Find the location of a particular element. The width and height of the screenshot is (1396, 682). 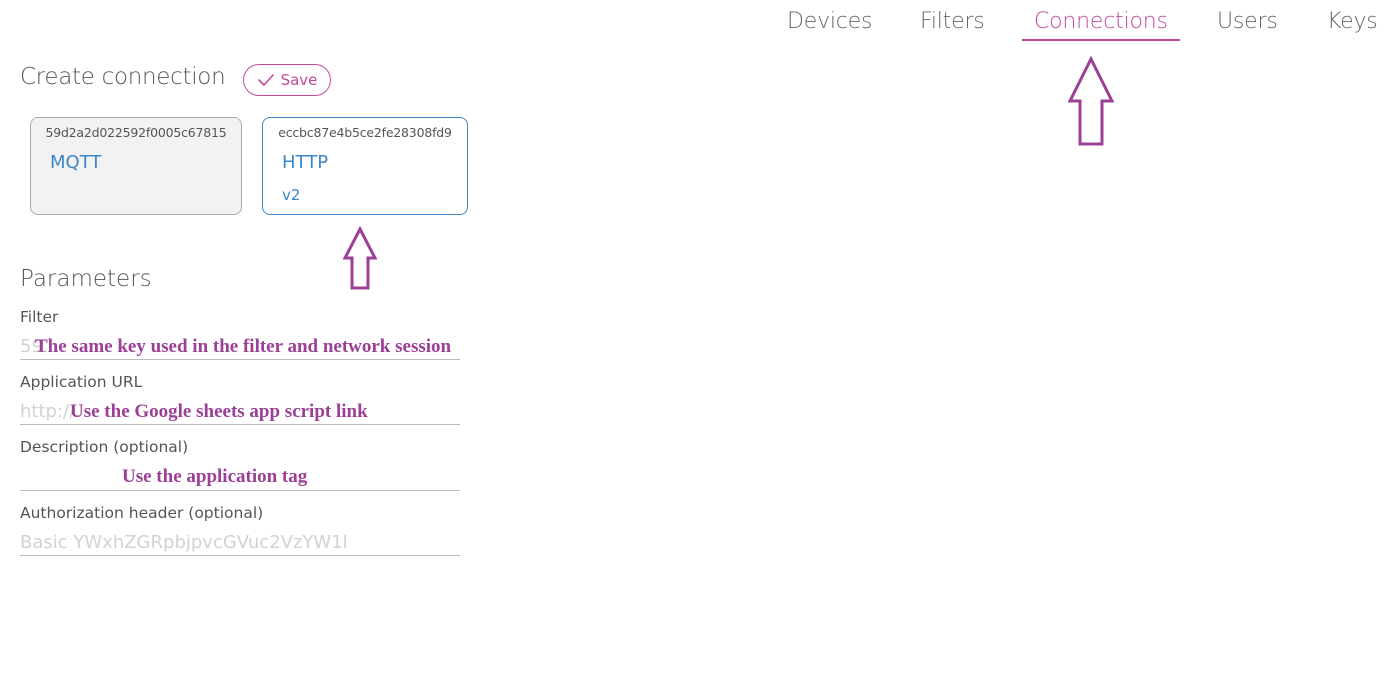

card-id: eccbc87e4b5ce2fe28308fd9 is located at coordinates (365, 132).